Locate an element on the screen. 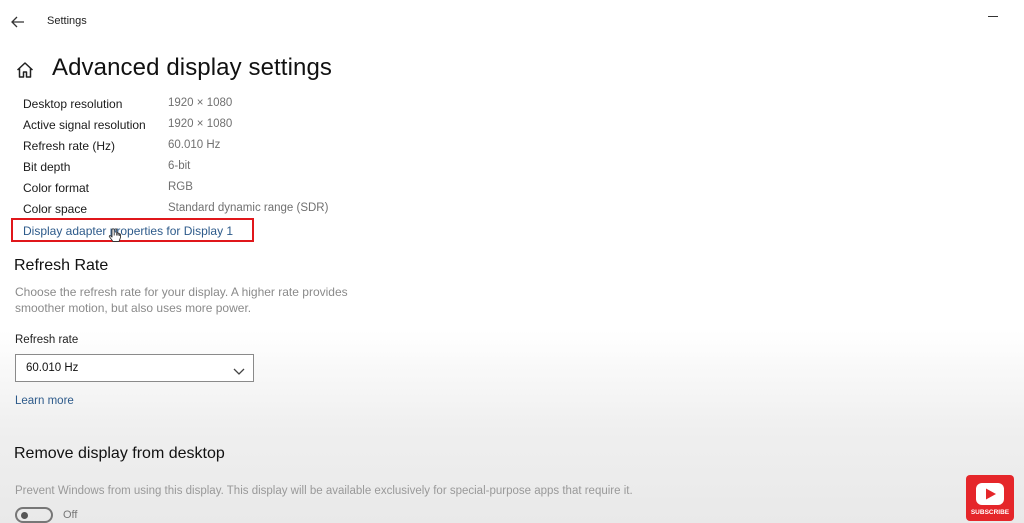 This screenshot has height=523, width=1024. chevron-down-icon is located at coordinates (239, 369).